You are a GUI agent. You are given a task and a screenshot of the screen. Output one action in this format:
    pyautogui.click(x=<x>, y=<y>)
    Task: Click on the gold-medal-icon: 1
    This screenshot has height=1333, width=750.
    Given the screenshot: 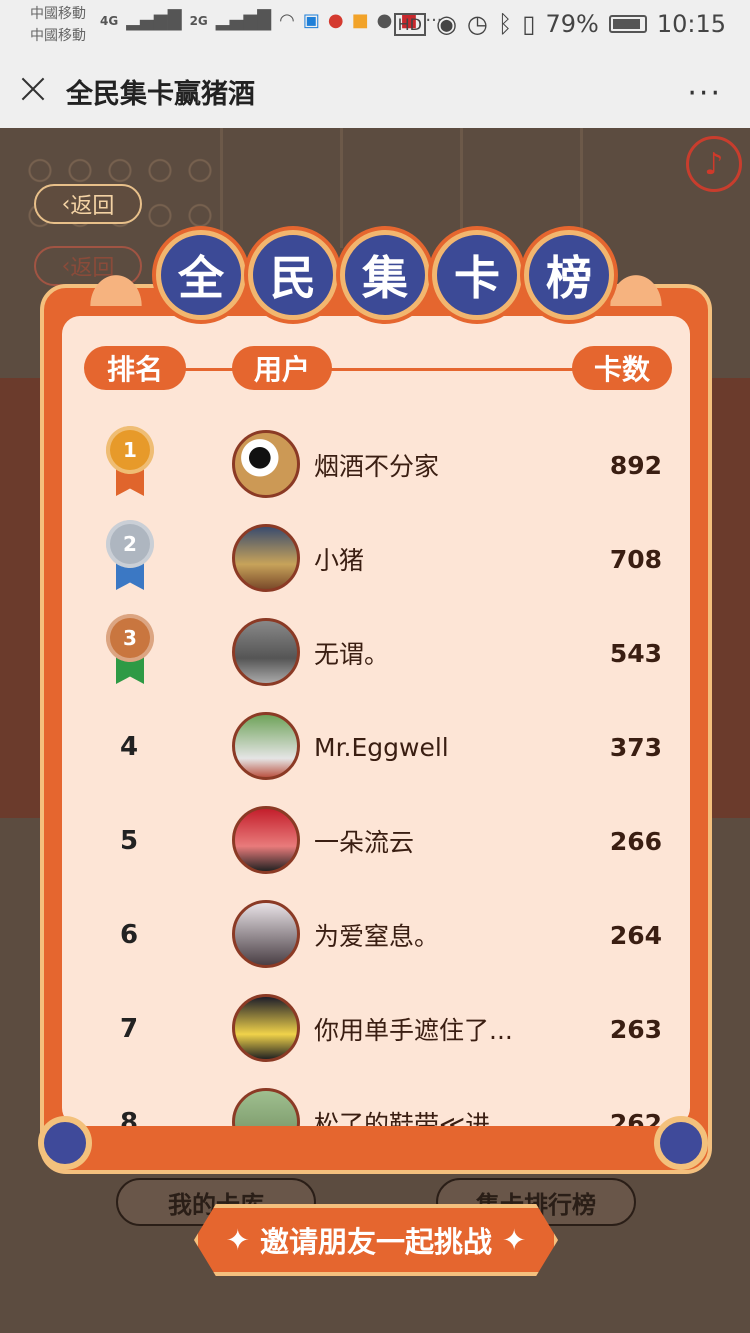 What is the action you would take?
    pyautogui.click(x=130, y=462)
    